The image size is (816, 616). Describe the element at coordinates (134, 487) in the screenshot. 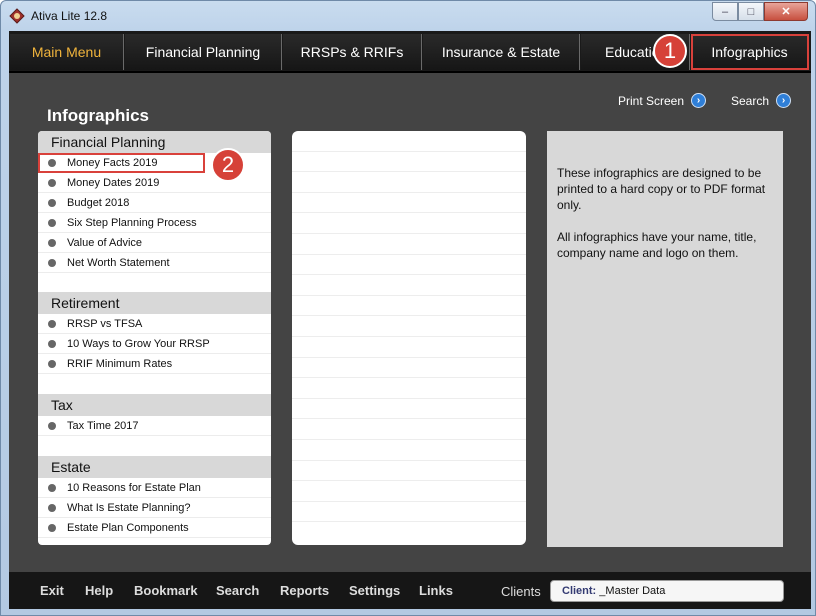

I see `item-label: 10 Reasons for Estate Plan` at that location.